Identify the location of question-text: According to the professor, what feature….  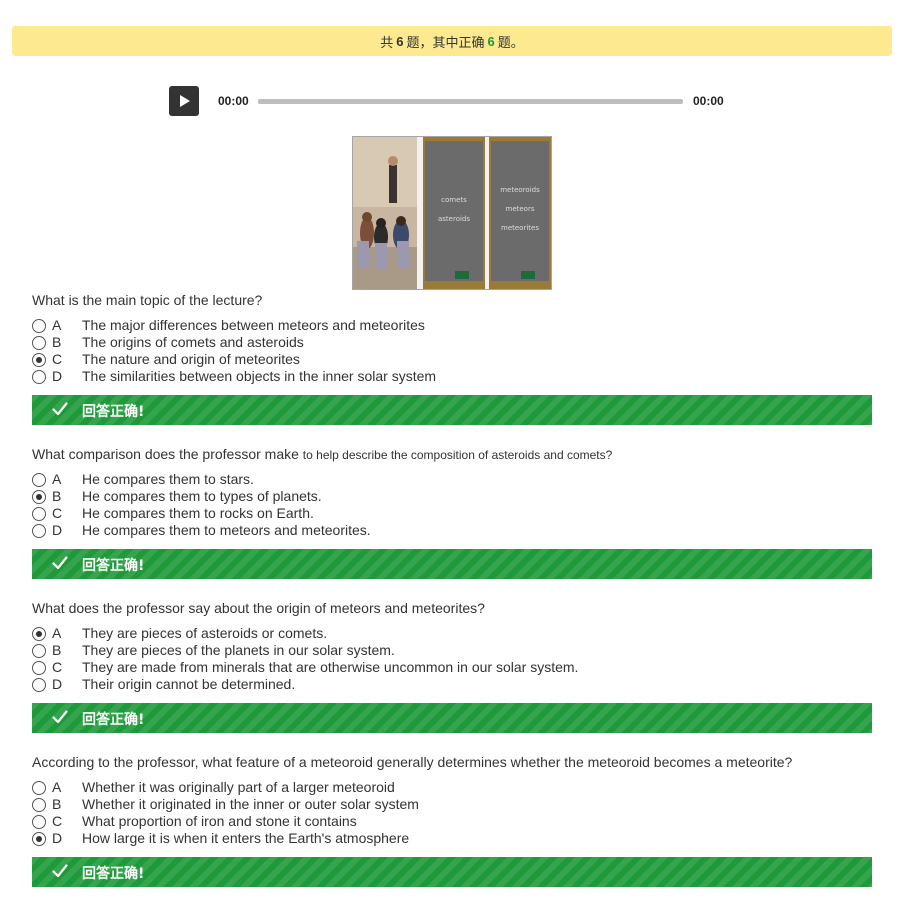
(452, 763).